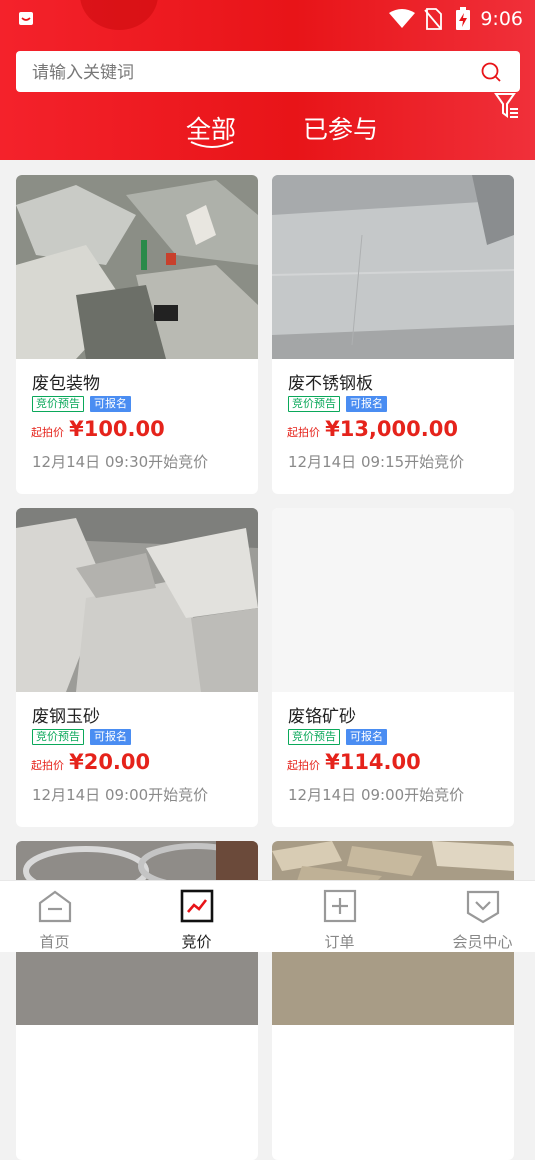 This screenshot has width=535, height=1160. I want to click on header: 9:06 全部 已参与, so click(267, 80).